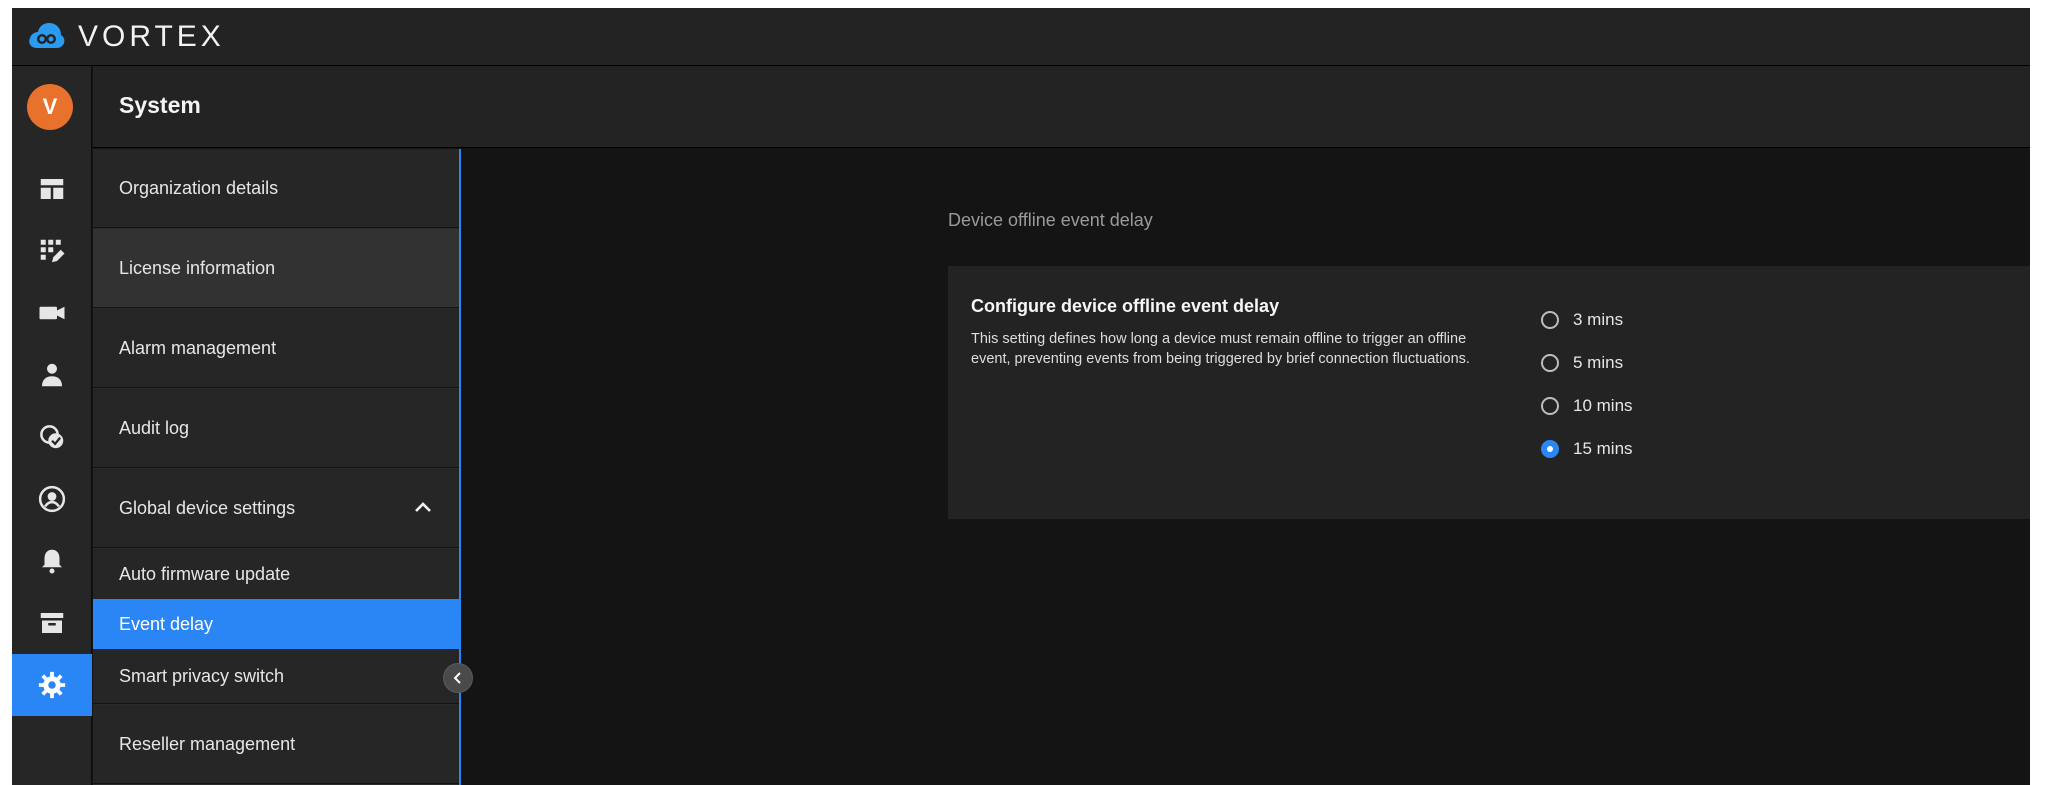  What do you see at coordinates (1598, 319) in the screenshot?
I see `radio-label: 3 mins` at bounding box center [1598, 319].